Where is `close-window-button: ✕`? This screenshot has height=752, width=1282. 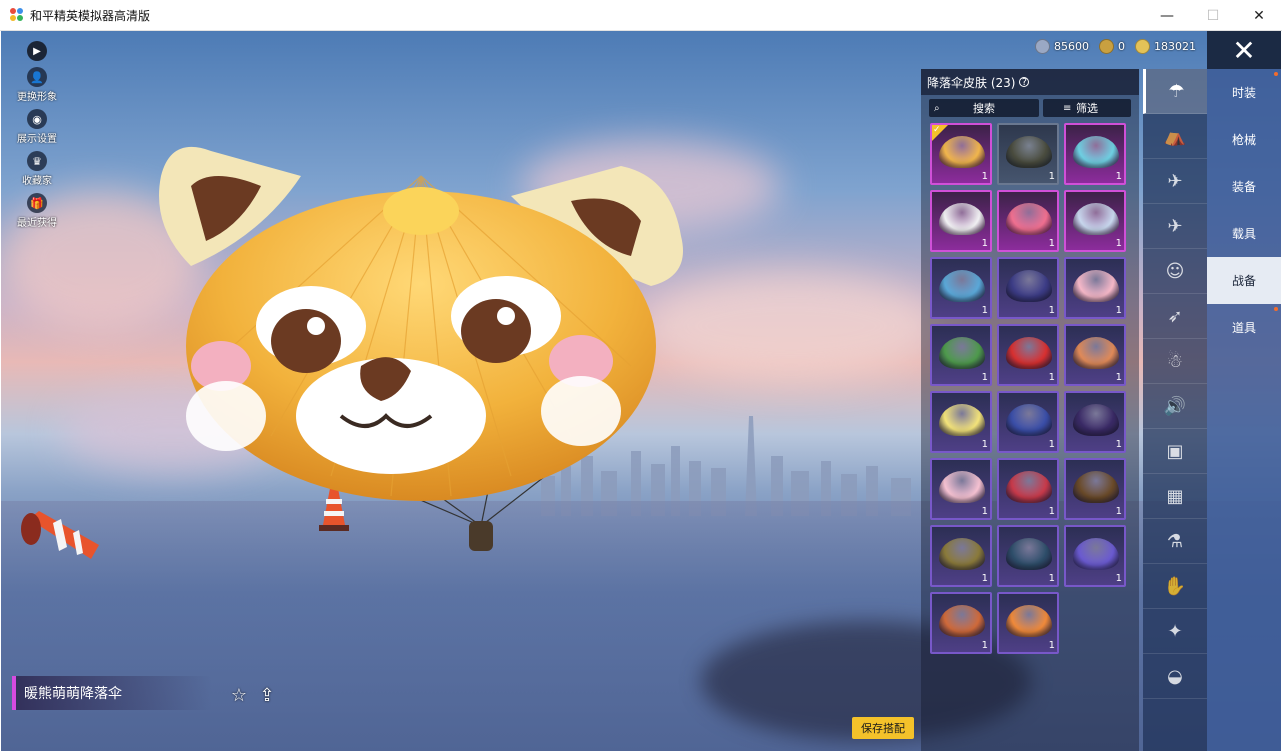
close-window-button: ✕ is located at coordinates (1259, 15).